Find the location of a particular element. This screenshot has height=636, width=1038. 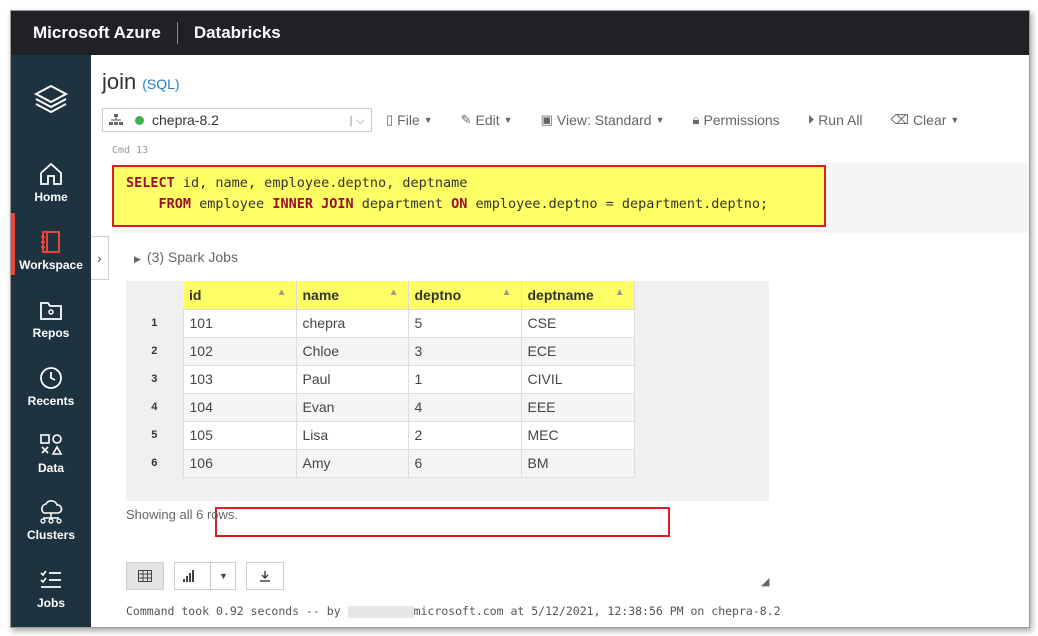

permissions-button: 🔒︎ Permissions is located at coordinates (736, 120).